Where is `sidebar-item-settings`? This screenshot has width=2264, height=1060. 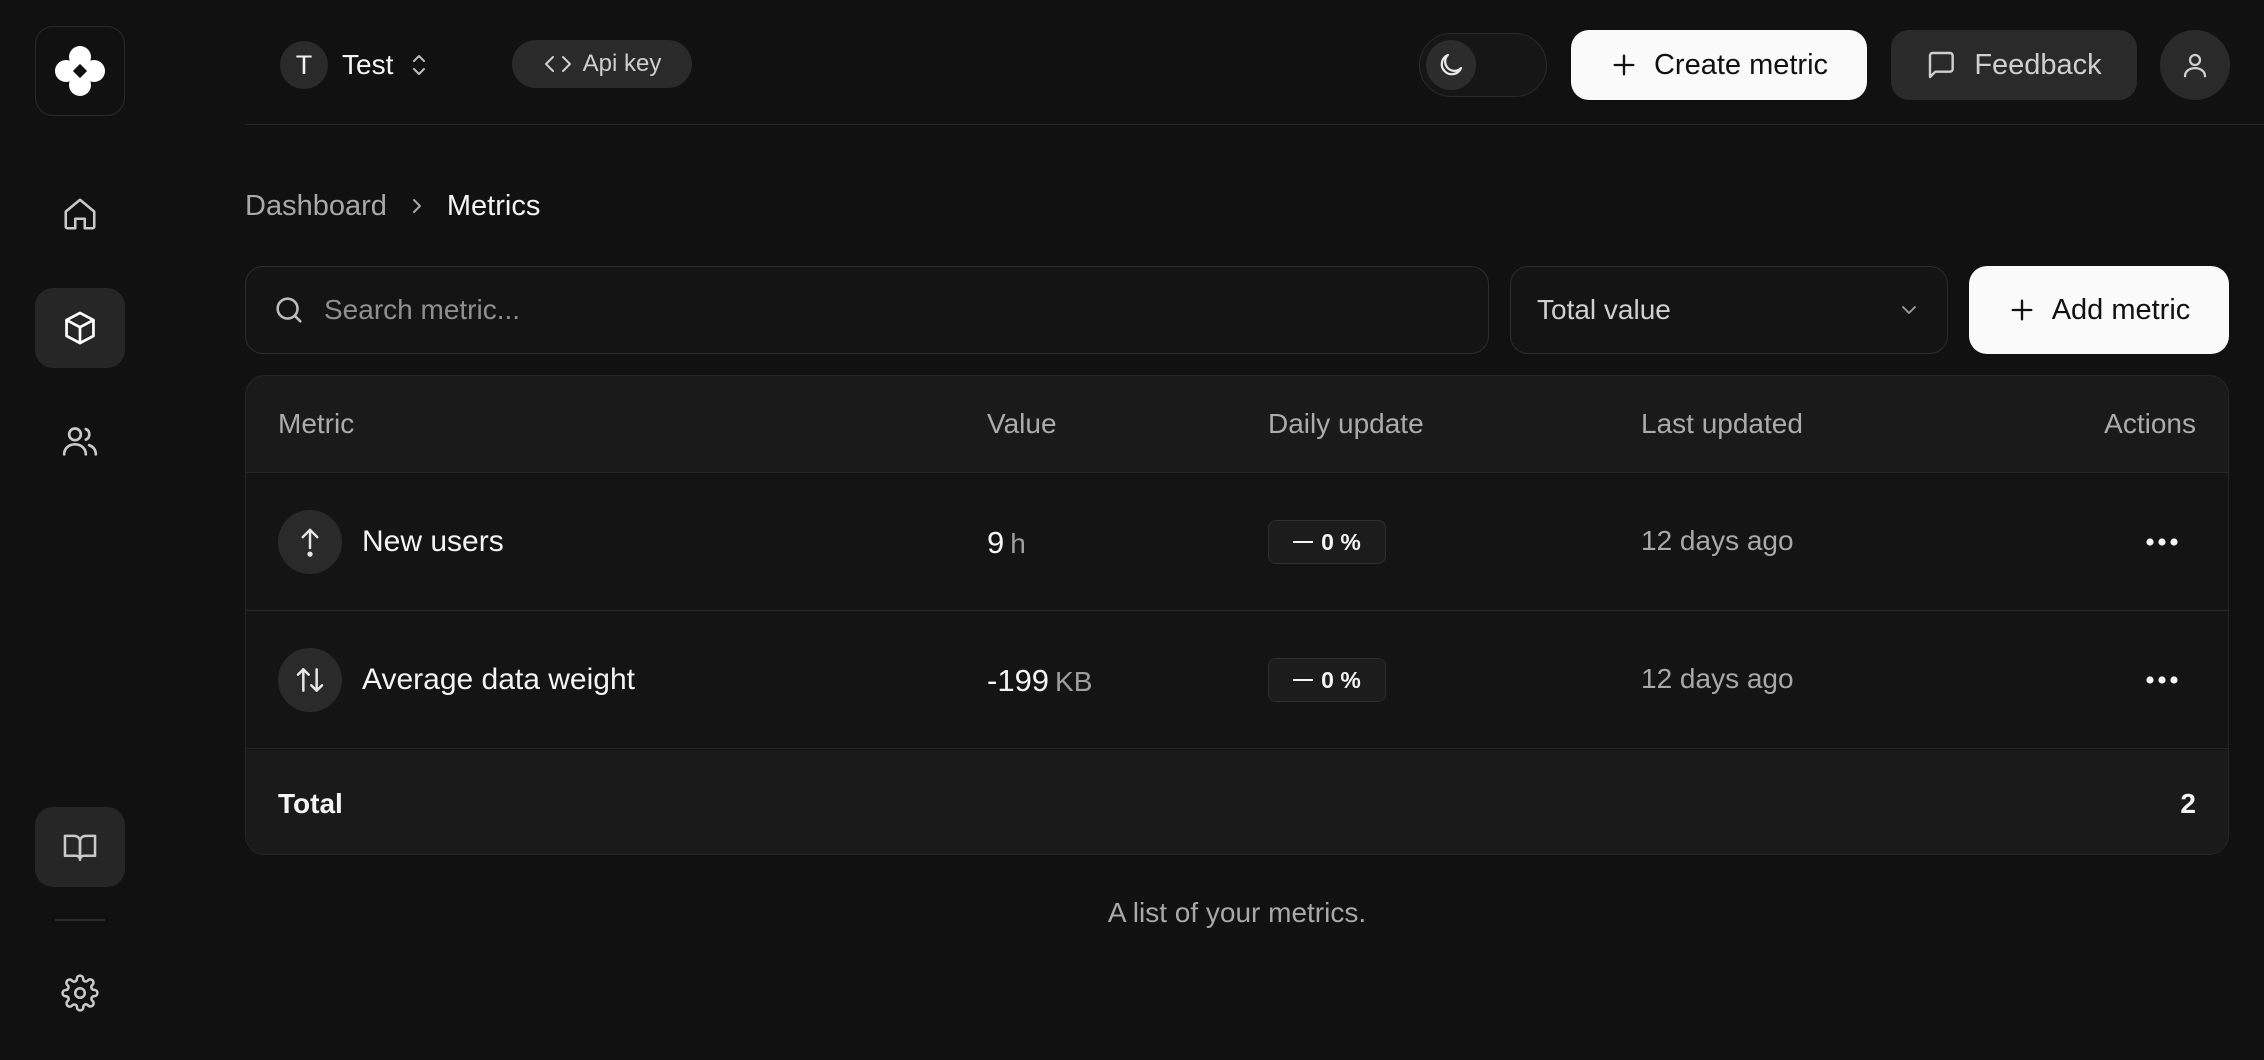 sidebar-item-settings is located at coordinates (80, 993).